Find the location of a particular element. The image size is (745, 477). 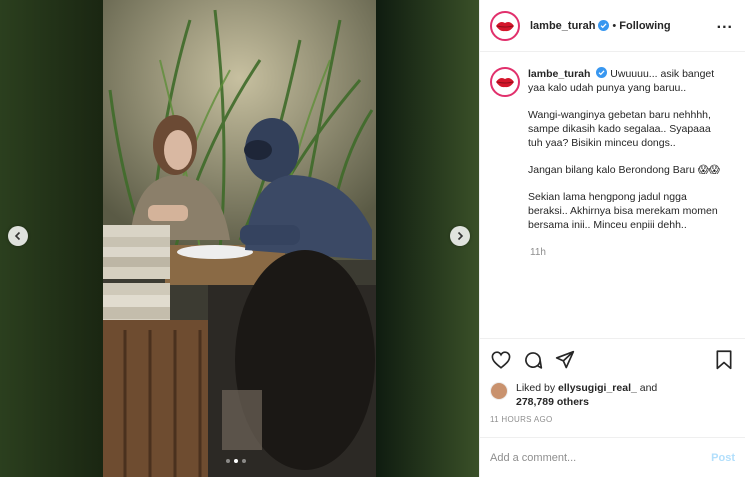

chevron-left-icon is located at coordinates (17, 236).